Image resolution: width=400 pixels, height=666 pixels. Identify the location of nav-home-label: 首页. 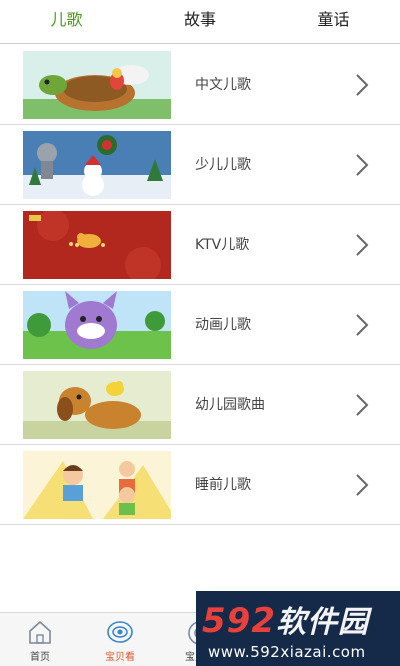
(40, 657).